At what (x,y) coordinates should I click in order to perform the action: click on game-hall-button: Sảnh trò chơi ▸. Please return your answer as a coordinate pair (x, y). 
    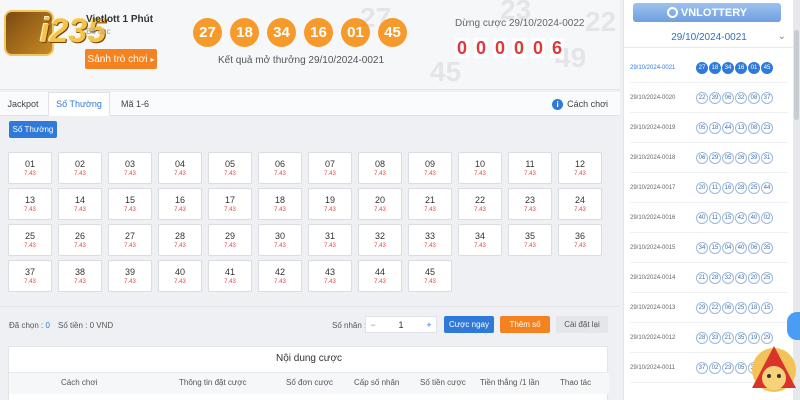
    Looking at the image, I should click on (121, 59).